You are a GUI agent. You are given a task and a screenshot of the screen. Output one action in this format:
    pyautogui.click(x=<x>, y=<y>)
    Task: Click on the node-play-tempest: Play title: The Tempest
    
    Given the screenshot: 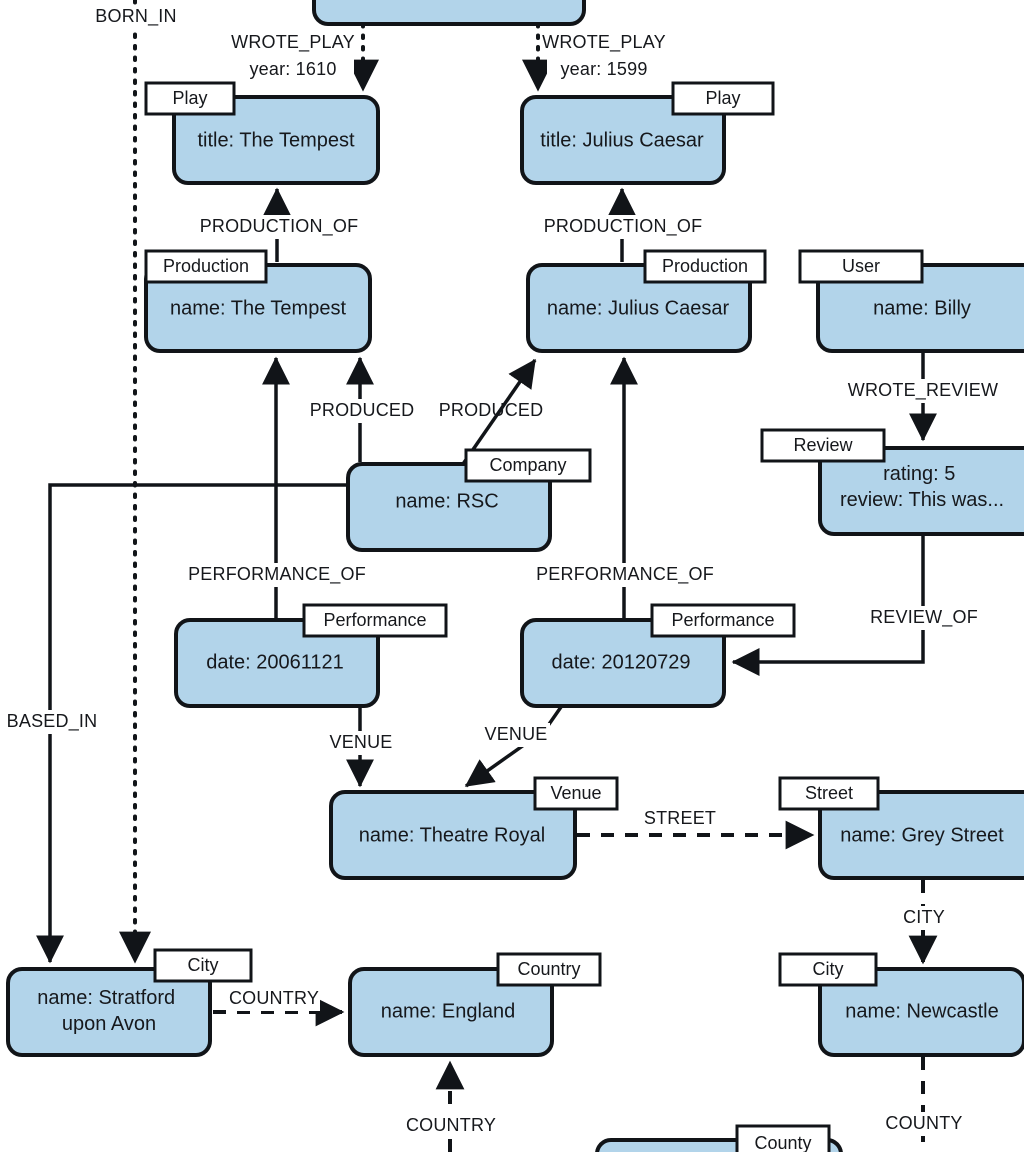 What is the action you would take?
    pyautogui.click(x=262, y=133)
    